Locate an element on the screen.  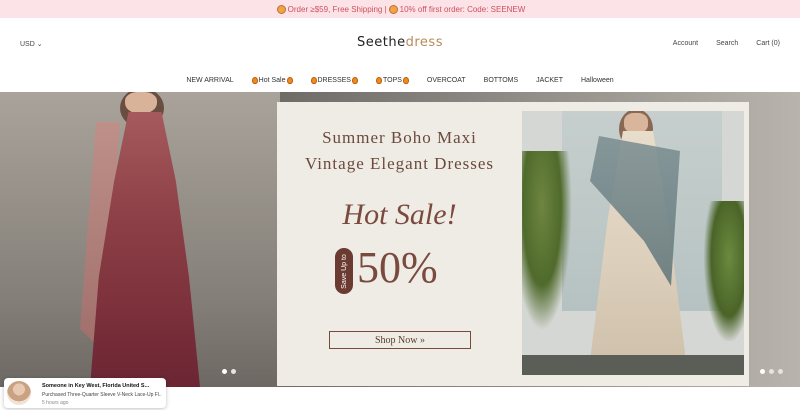
nav-item-tops: TOPS is located at coordinates (392, 80).